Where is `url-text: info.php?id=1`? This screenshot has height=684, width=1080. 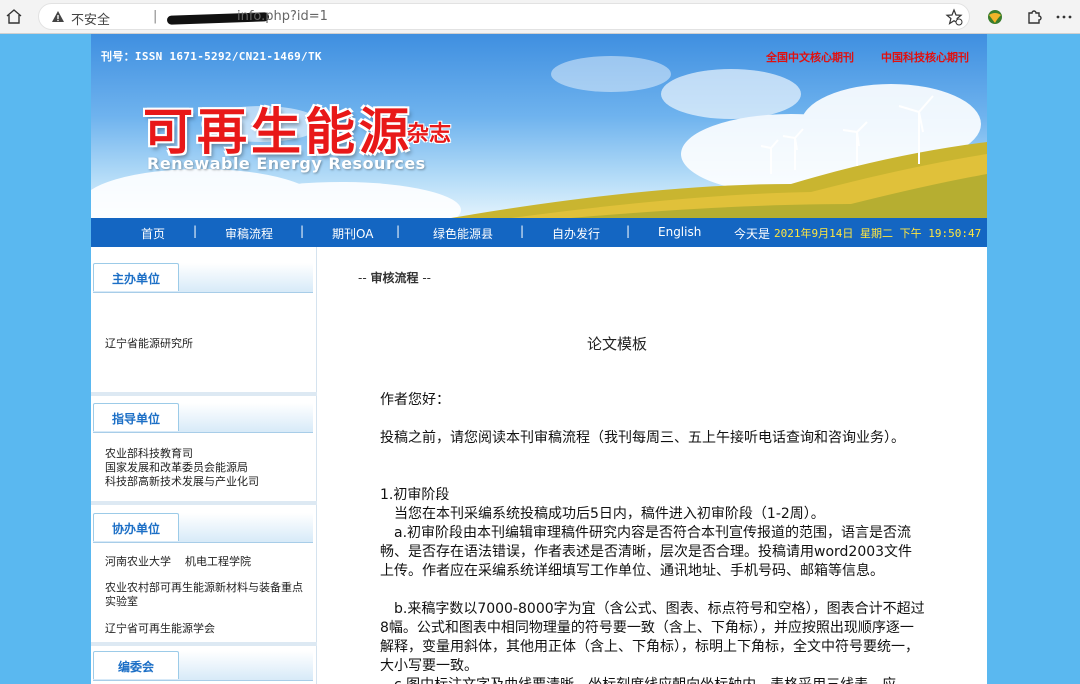
url-text: info.php?id=1 is located at coordinates (282, 16).